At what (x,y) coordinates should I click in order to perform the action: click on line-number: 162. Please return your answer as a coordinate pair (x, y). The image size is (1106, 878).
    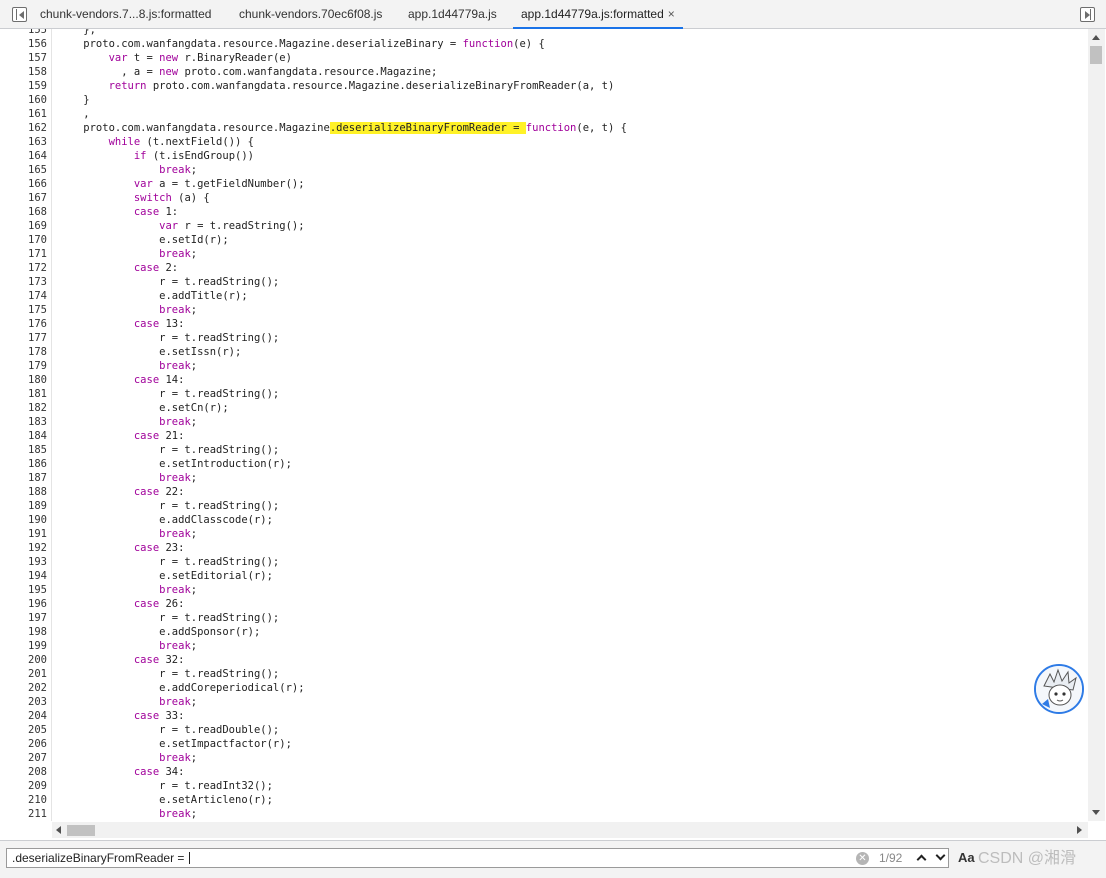
    Looking at the image, I should click on (24, 128).